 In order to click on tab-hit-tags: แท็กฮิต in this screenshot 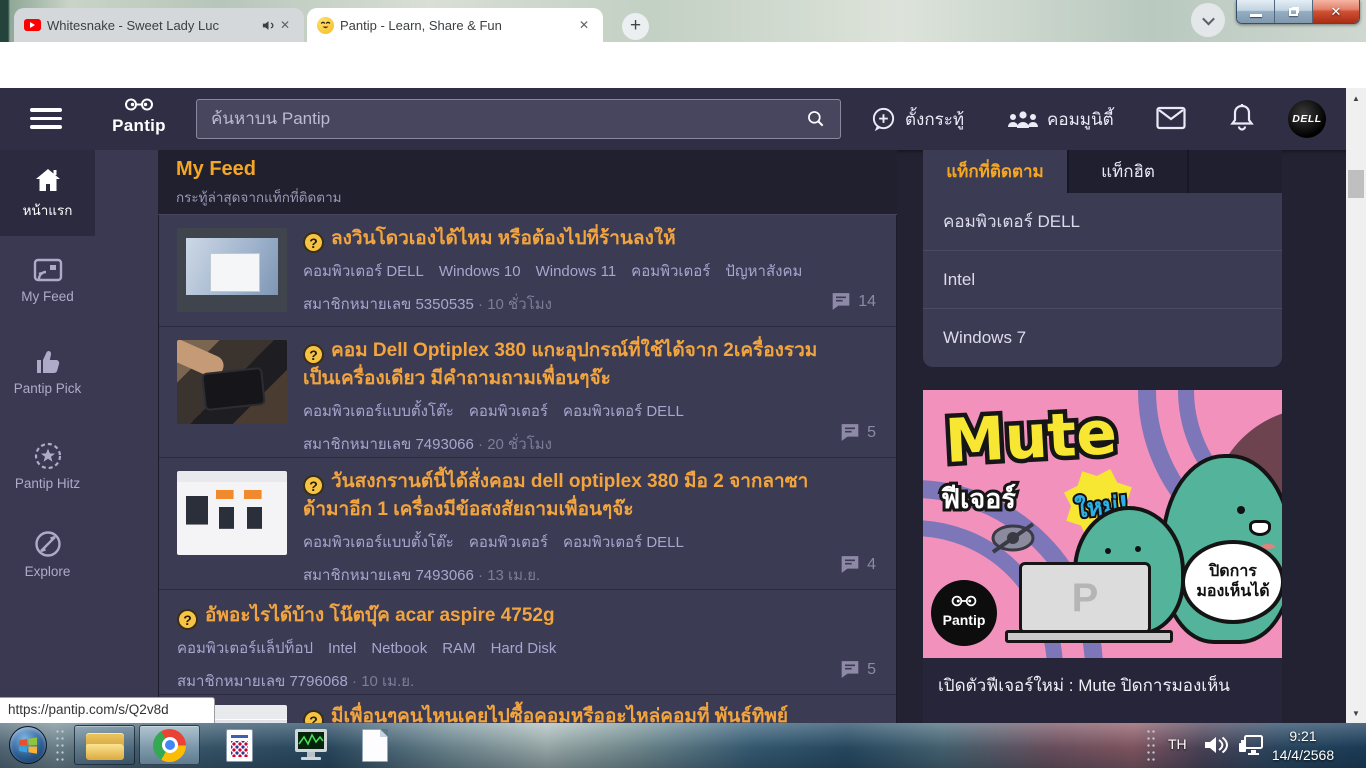, I will do `click(1127, 171)`.